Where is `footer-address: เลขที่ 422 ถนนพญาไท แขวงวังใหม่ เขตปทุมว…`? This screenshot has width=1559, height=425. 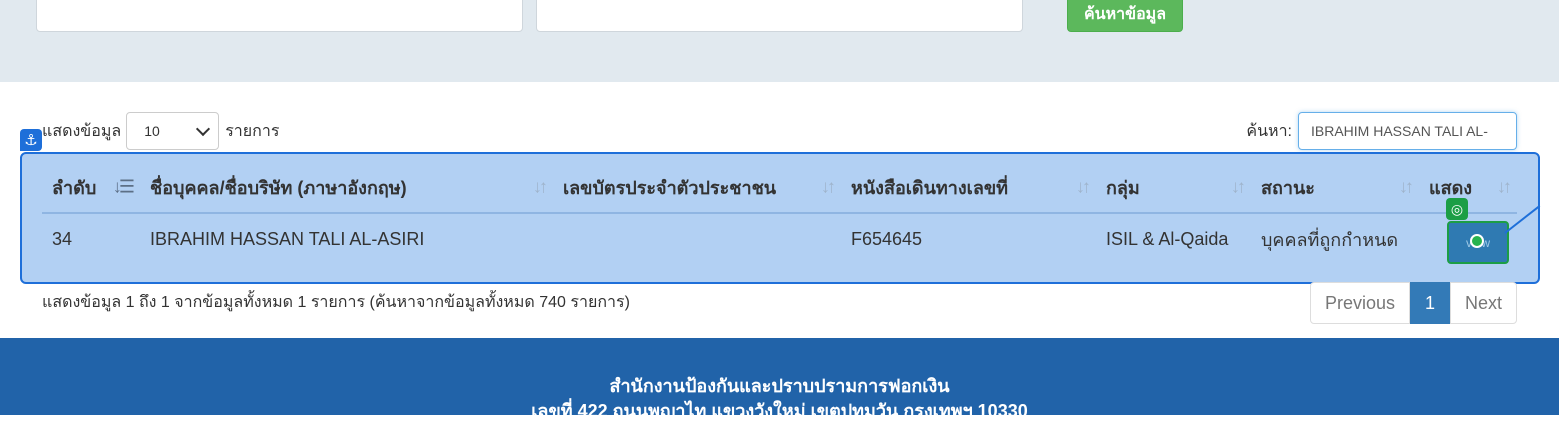
footer-address: เลขที่ 422 ถนนพญาไท แขวงวังใหม่ เขตปทุมว… is located at coordinates (779, 411).